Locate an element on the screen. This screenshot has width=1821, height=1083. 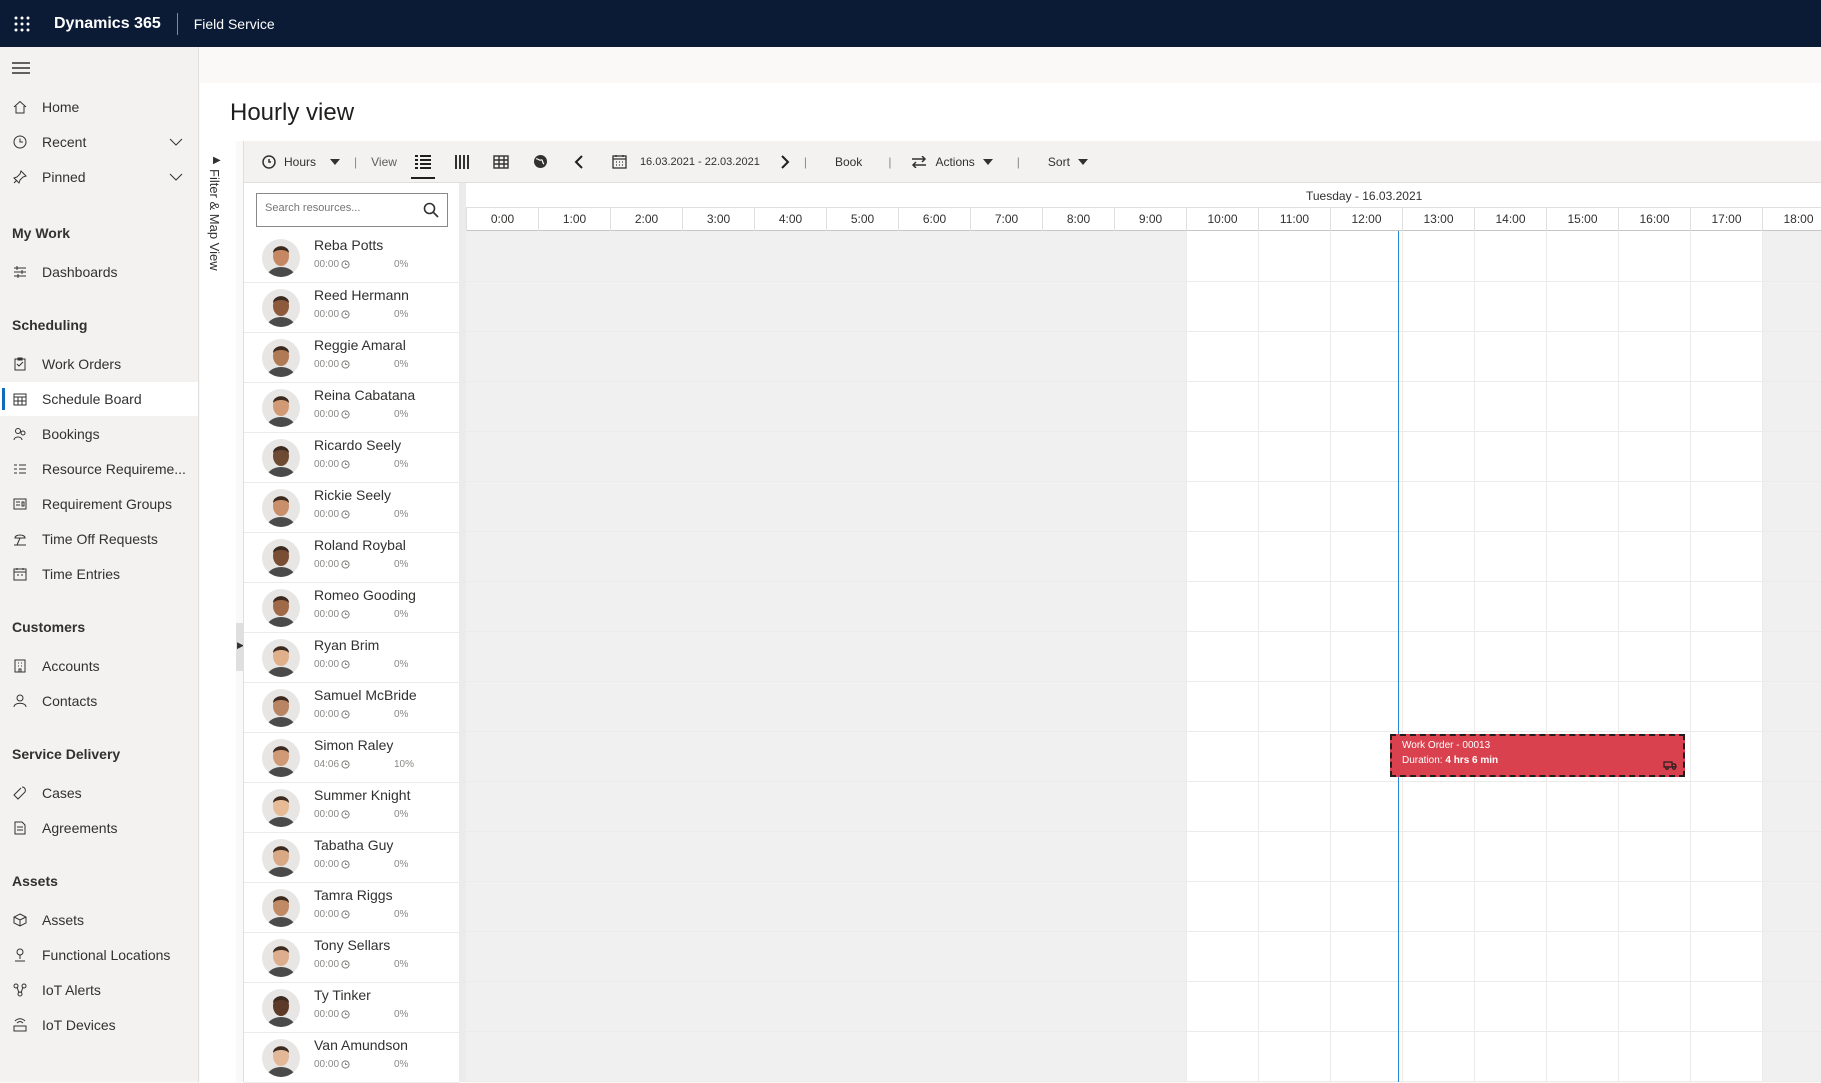
resource-row: Roland Roybal 00:00 0% is located at coordinates (351, 558).